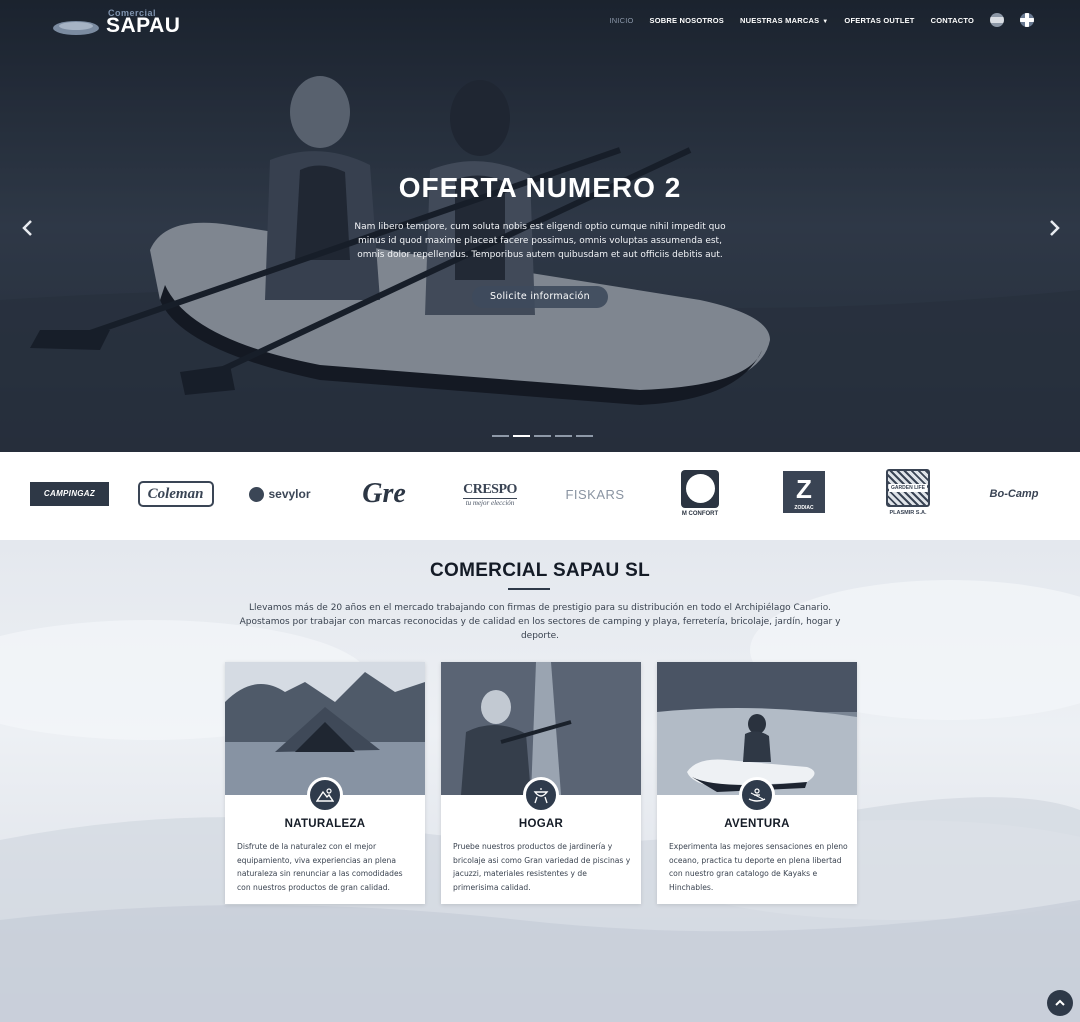 This screenshot has height=1022, width=1080. What do you see at coordinates (804, 489) in the screenshot?
I see `brand-zodiac-letter: Z` at bounding box center [804, 489].